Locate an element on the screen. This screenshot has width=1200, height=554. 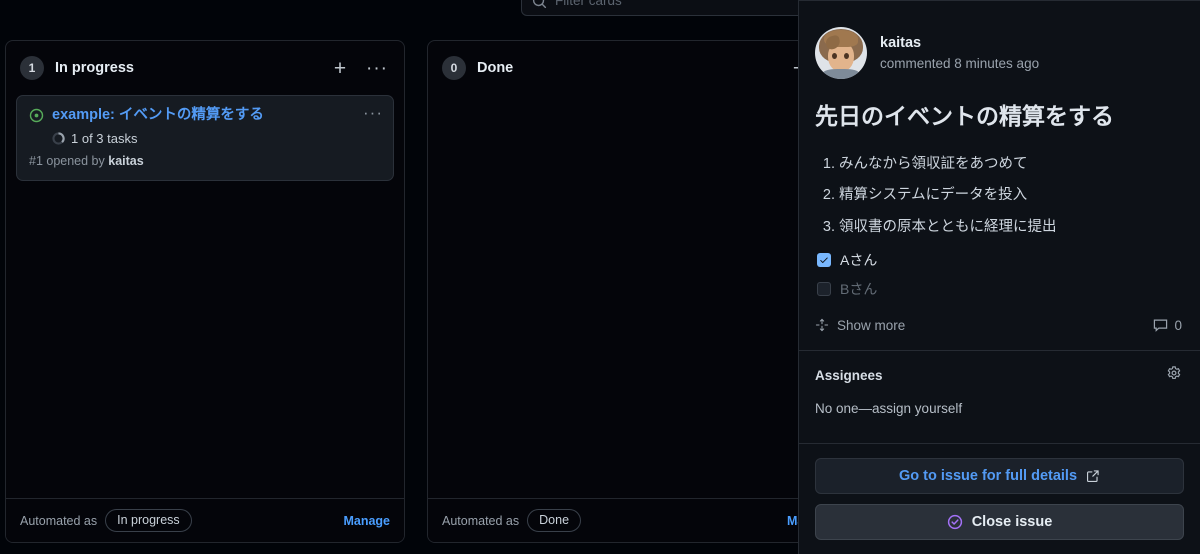
search-icon is located at coordinates (540, 4).